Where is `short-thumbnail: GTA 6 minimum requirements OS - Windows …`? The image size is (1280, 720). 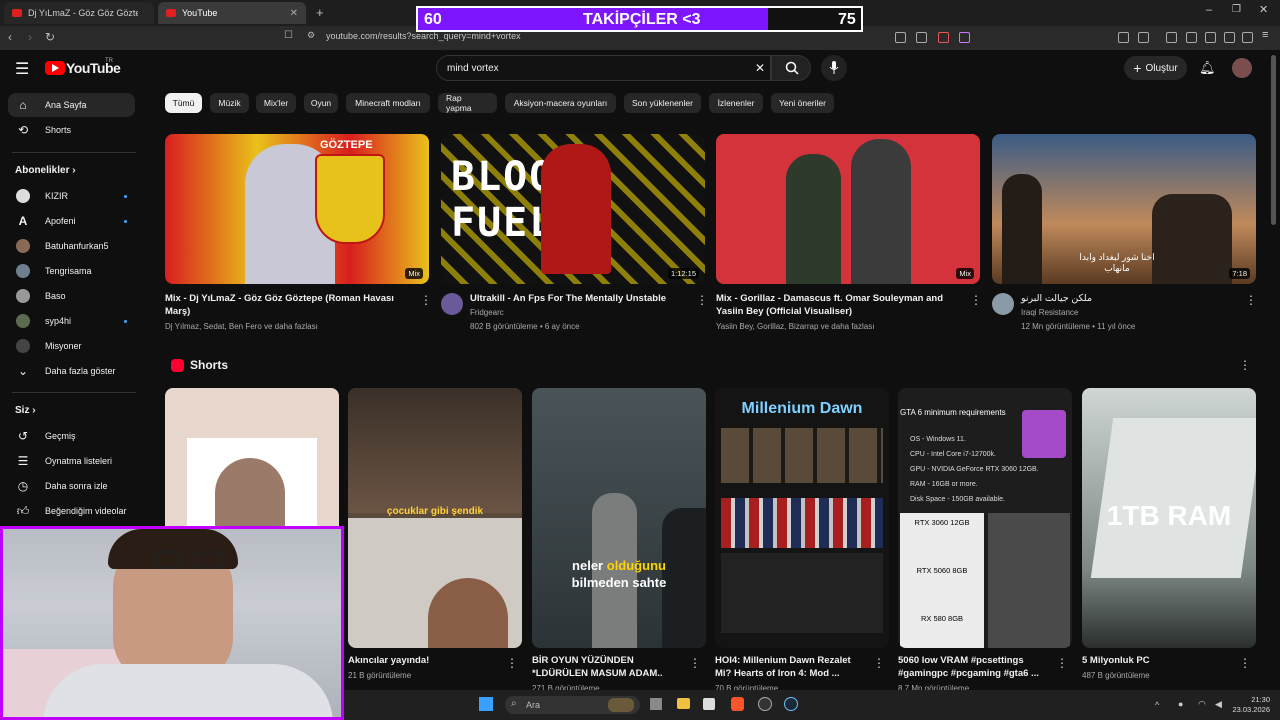 short-thumbnail: GTA 6 minimum requirements OS - Windows … is located at coordinates (985, 518).